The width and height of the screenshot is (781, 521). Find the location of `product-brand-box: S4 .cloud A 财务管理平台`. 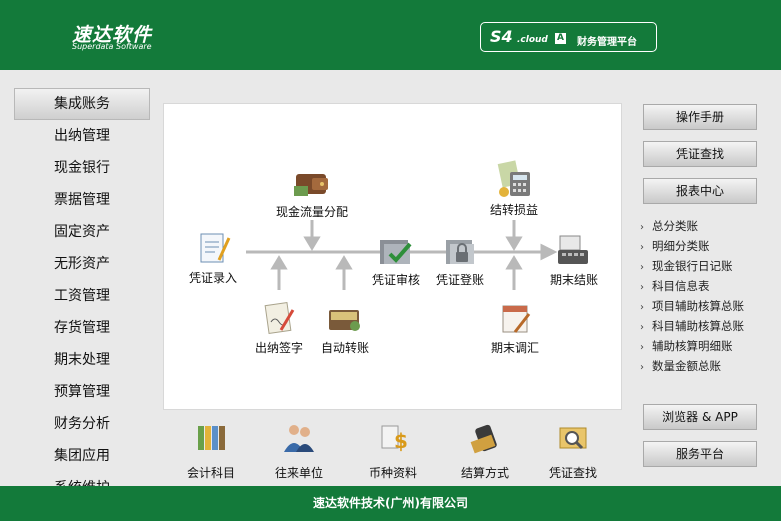

product-brand-box: S4 .cloud A 财务管理平台 is located at coordinates (568, 37).